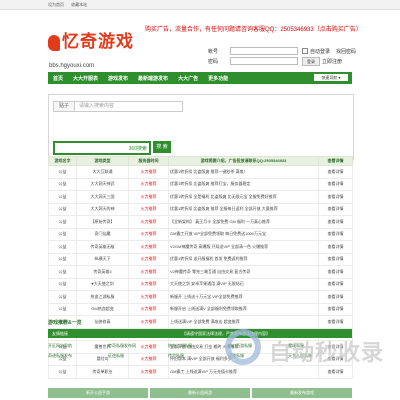  What do you see at coordinates (102, 161) in the screenshot?
I see `col-header-type: 游戏类型` at bounding box center [102, 161].